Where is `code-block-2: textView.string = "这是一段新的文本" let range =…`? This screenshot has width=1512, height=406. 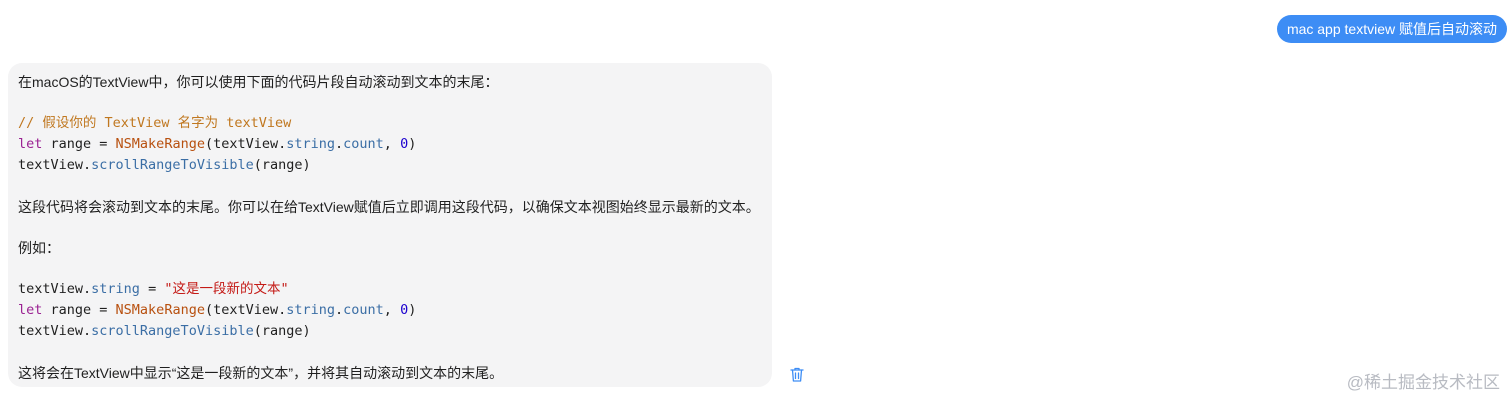
code-block-2: textView.string = "这是一段新的文本" let range =… is located at coordinates (390, 310).